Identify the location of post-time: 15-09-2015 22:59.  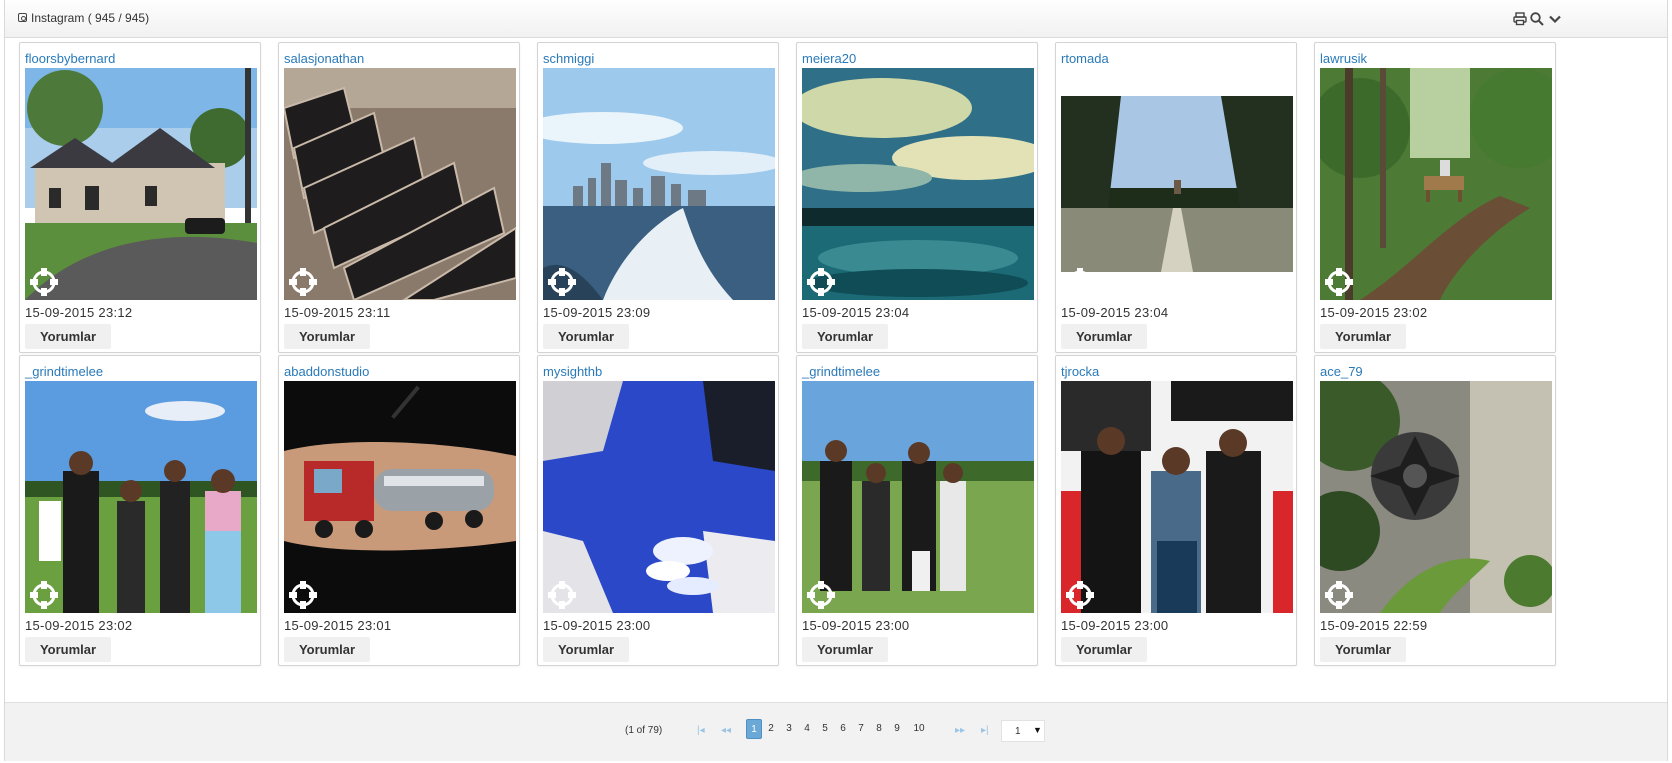
(1374, 625).